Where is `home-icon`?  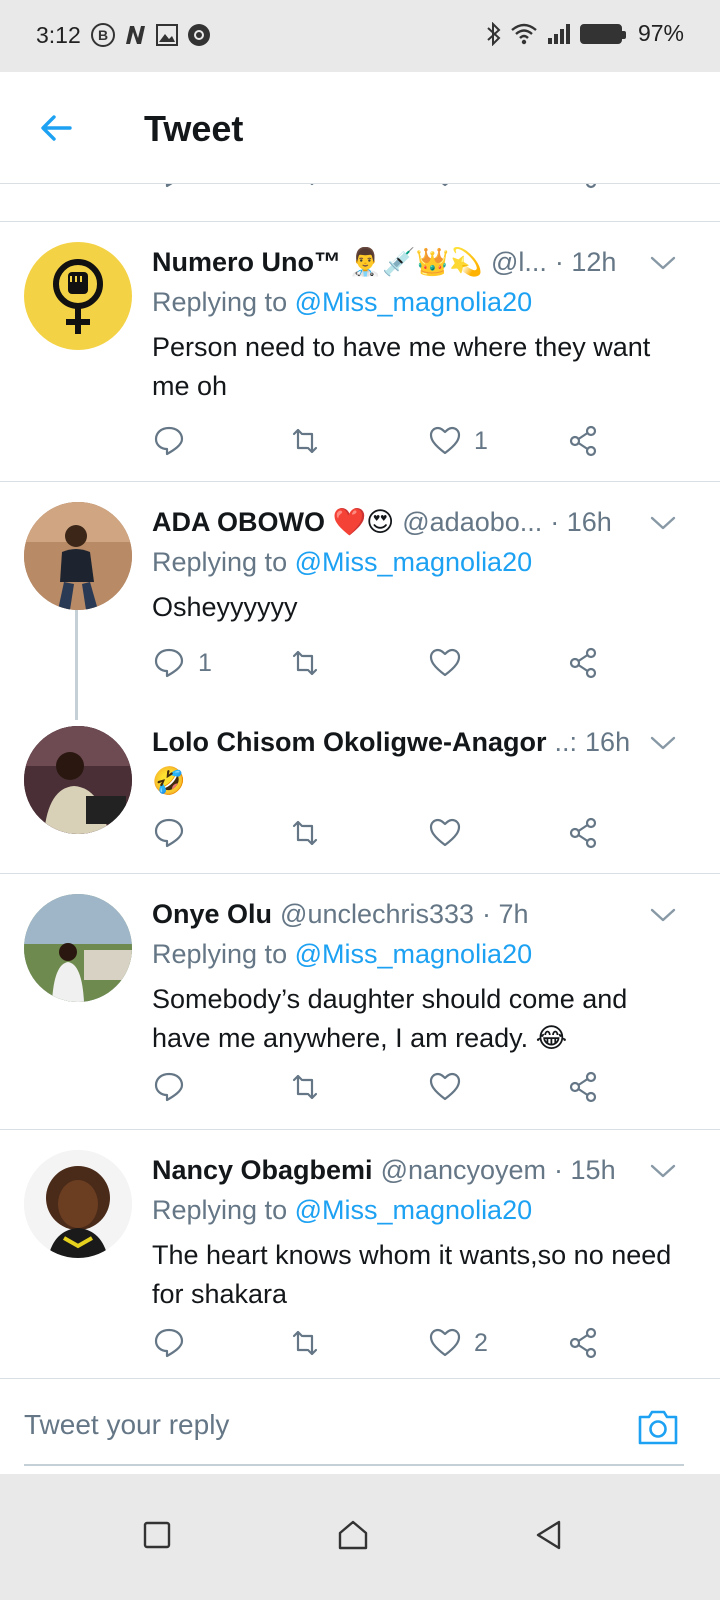 home-icon is located at coordinates (353, 1535).